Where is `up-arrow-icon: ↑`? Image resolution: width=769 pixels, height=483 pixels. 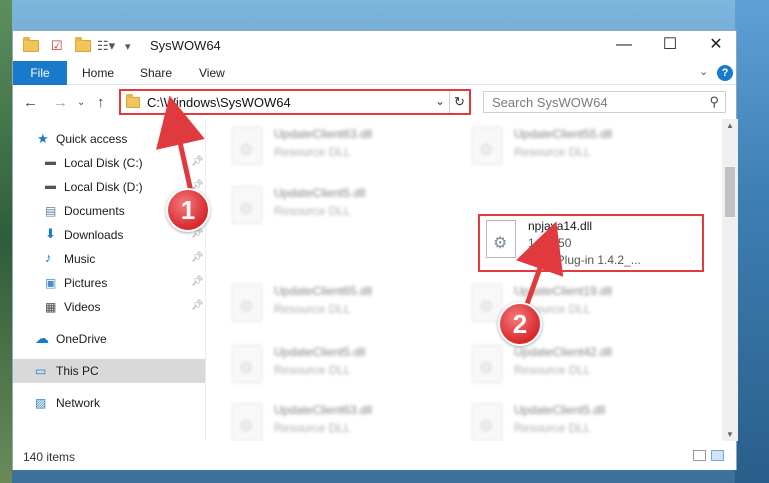 up-arrow-icon: ↑ is located at coordinates (101, 102).